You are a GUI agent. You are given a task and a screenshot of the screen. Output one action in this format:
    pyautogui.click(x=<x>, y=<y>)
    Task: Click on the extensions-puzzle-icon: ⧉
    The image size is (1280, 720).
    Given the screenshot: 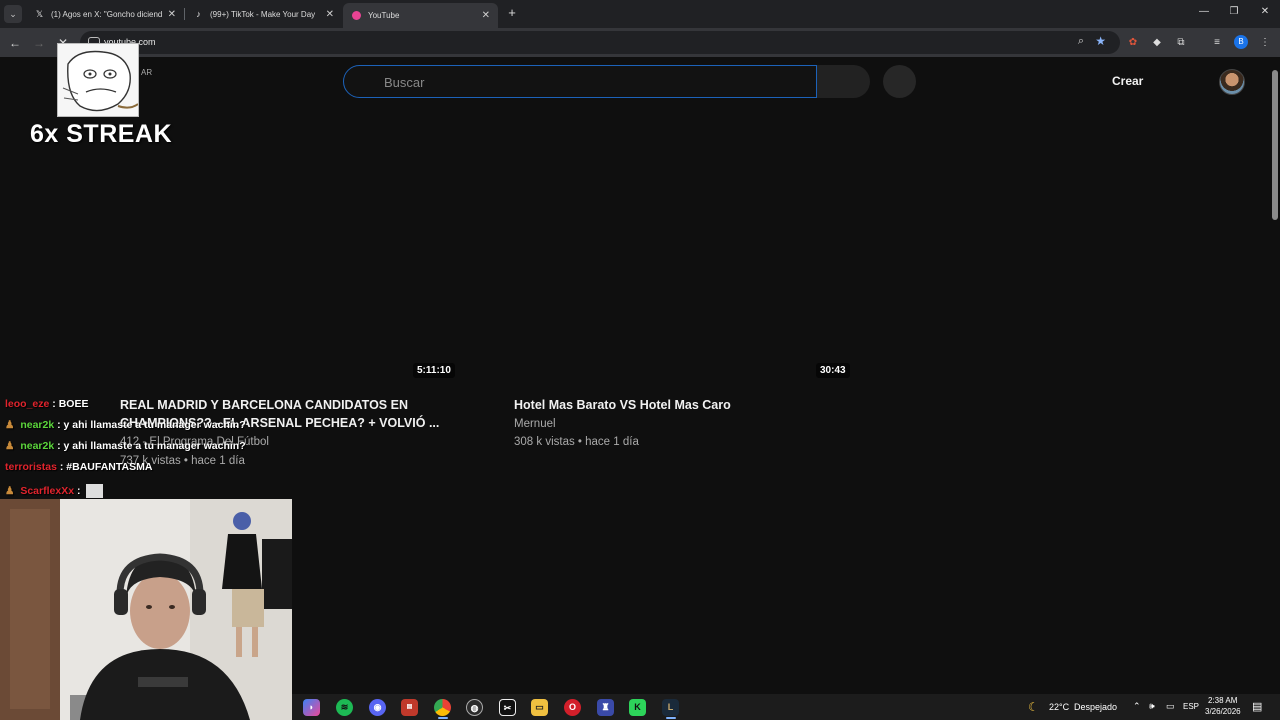 What is the action you would take?
    pyautogui.click(x=1181, y=43)
    